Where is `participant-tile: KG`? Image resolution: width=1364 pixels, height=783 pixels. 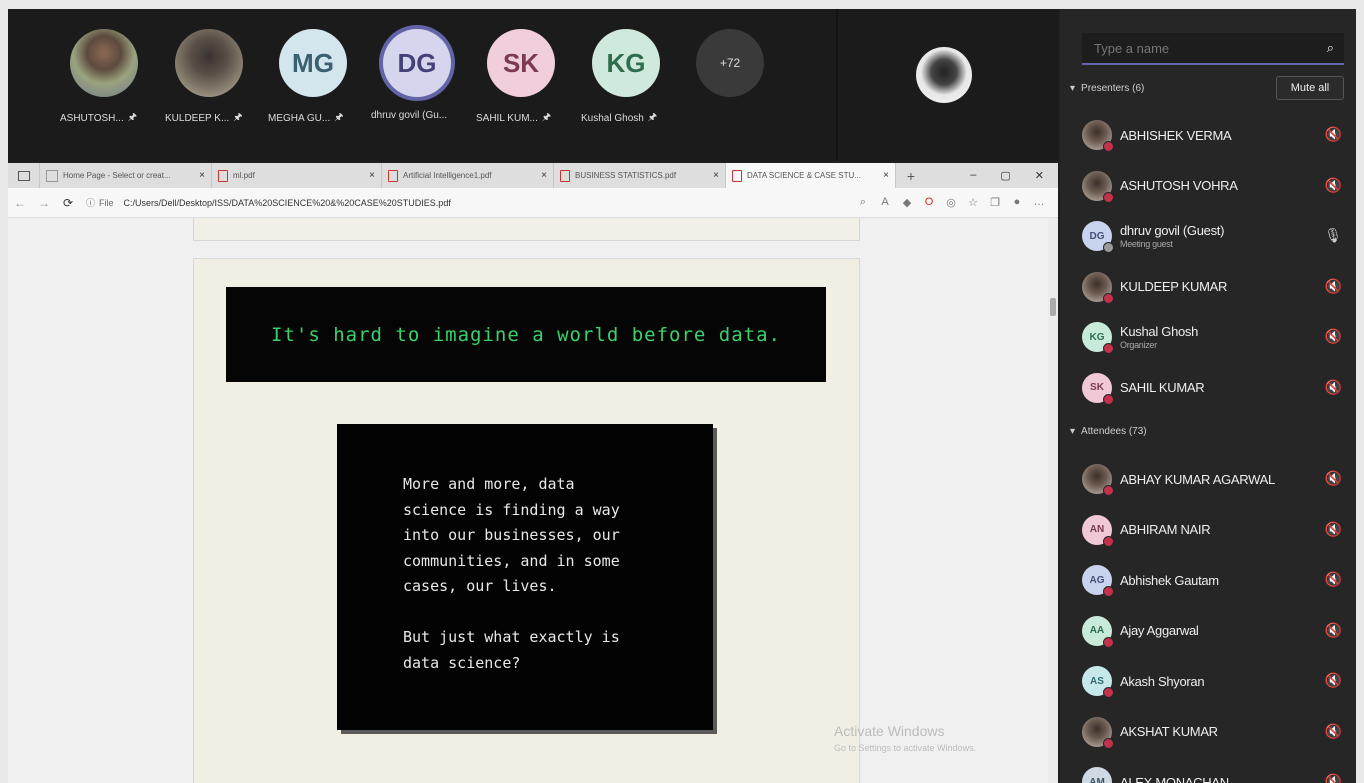 participant-tile: KG is located at coordinates (626, 63).